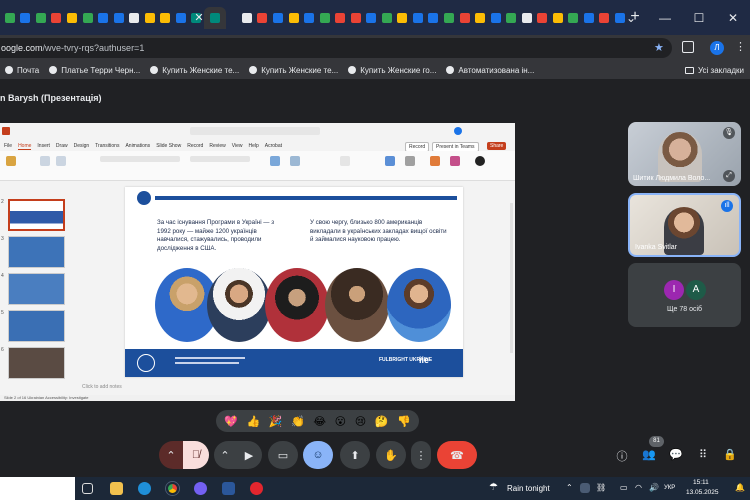 The height and width of the screenshot is (500, 750). Describe the element at coordinates (654, 487) in the screenshot. I see `volume-icon: 🔊` at that location.